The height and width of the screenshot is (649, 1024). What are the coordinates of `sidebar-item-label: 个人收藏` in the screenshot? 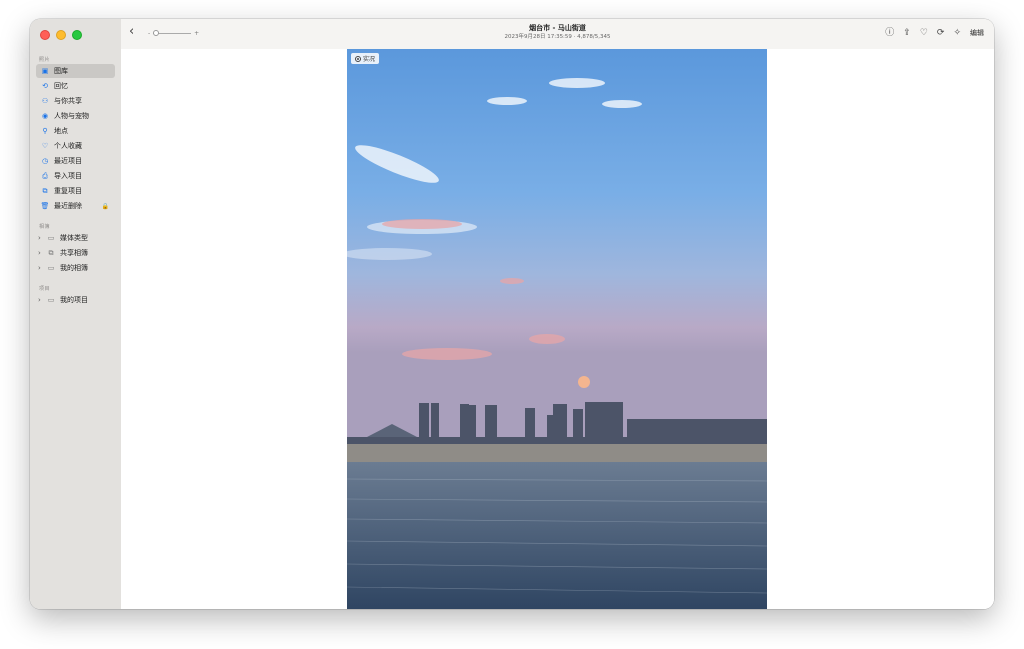 It's located at (68, 146).